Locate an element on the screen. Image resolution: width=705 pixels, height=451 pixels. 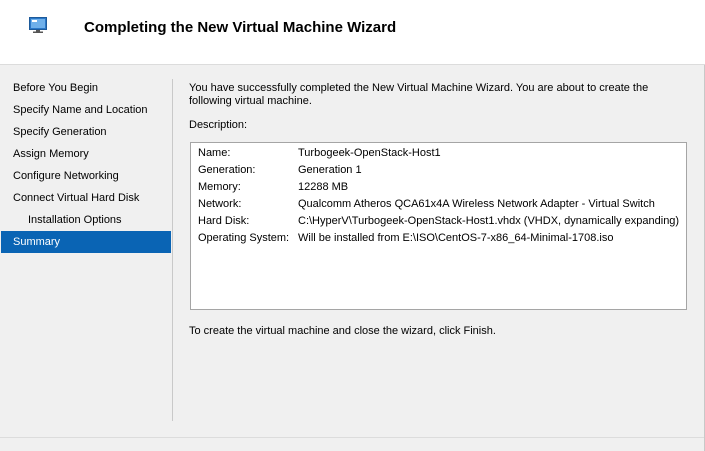
nav-item-specify-generation: Specify Generation is located at coordinates (86, 132).